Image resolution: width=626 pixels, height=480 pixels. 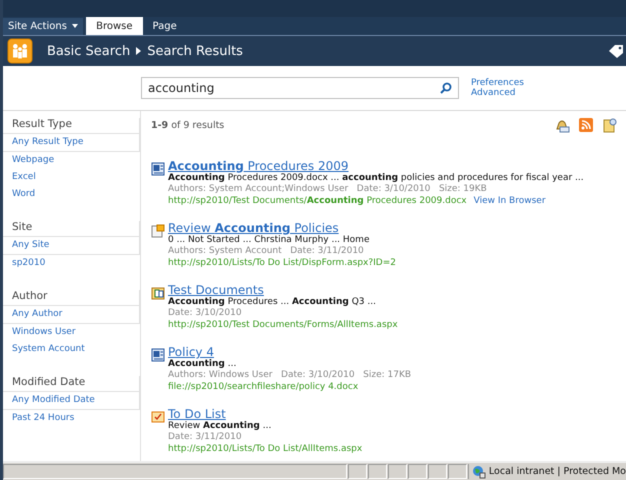 I want to click on checklist-icon, so click(x=158, y=417).